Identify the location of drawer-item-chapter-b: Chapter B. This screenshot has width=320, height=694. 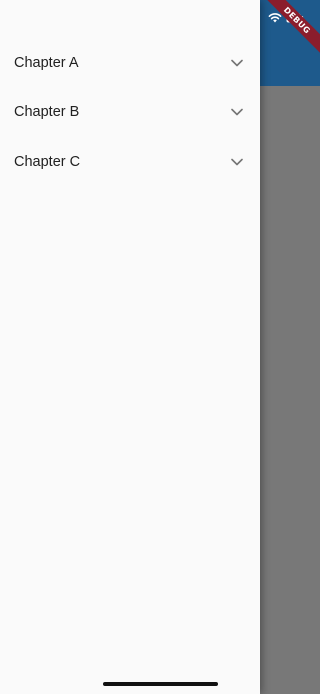
(130, 113).